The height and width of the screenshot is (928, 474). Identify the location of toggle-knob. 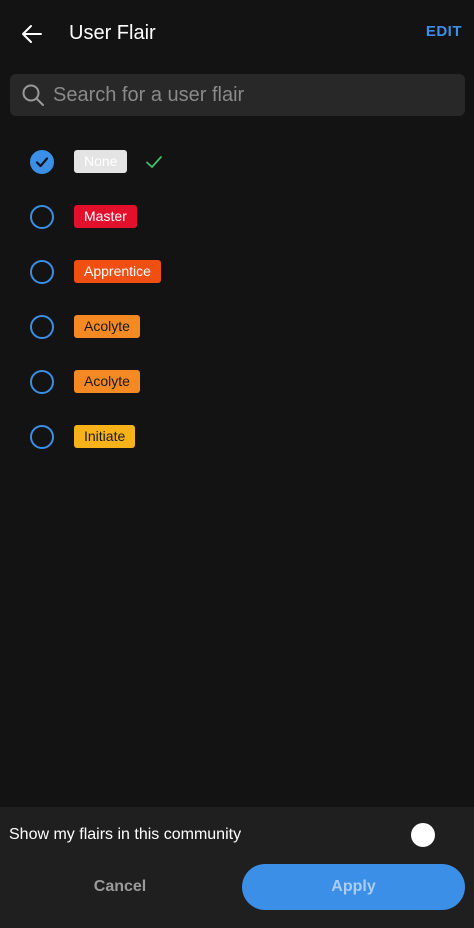
(423, 835).